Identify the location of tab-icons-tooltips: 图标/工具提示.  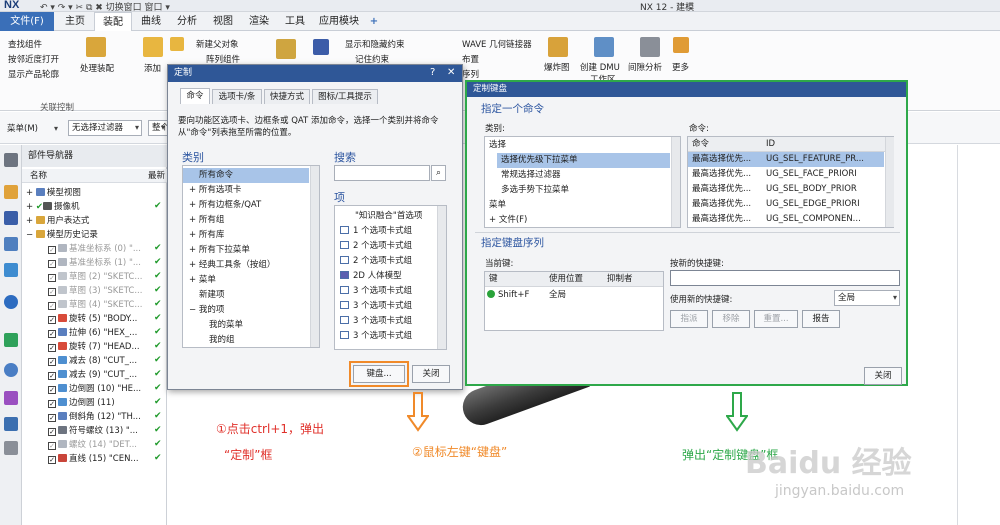
(345, 96).